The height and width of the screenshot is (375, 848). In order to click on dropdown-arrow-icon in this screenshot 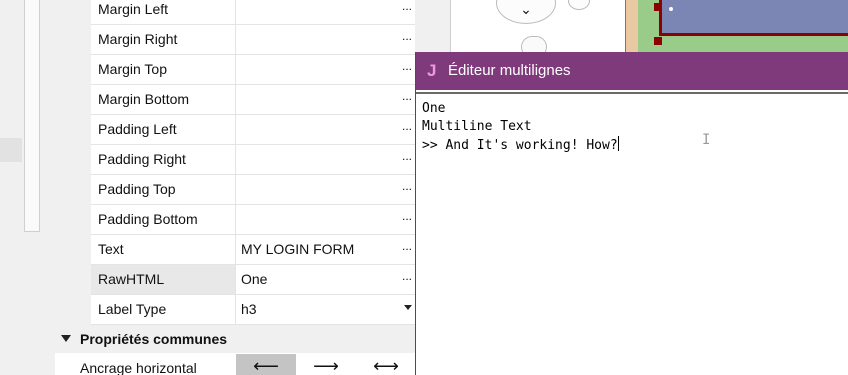, I will do `click(408, 307)`.